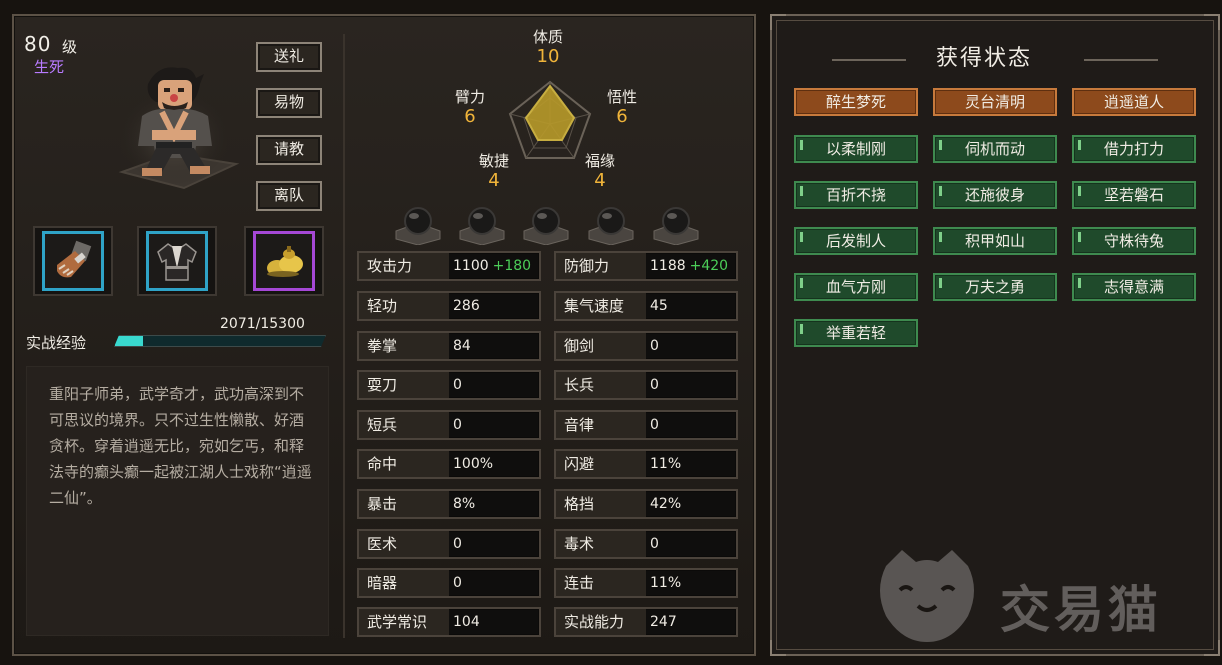  What do you see at coordinates (404, 425) in the screenshot?
I see `stat-name: 短兵` at bounding box center [404, 425].